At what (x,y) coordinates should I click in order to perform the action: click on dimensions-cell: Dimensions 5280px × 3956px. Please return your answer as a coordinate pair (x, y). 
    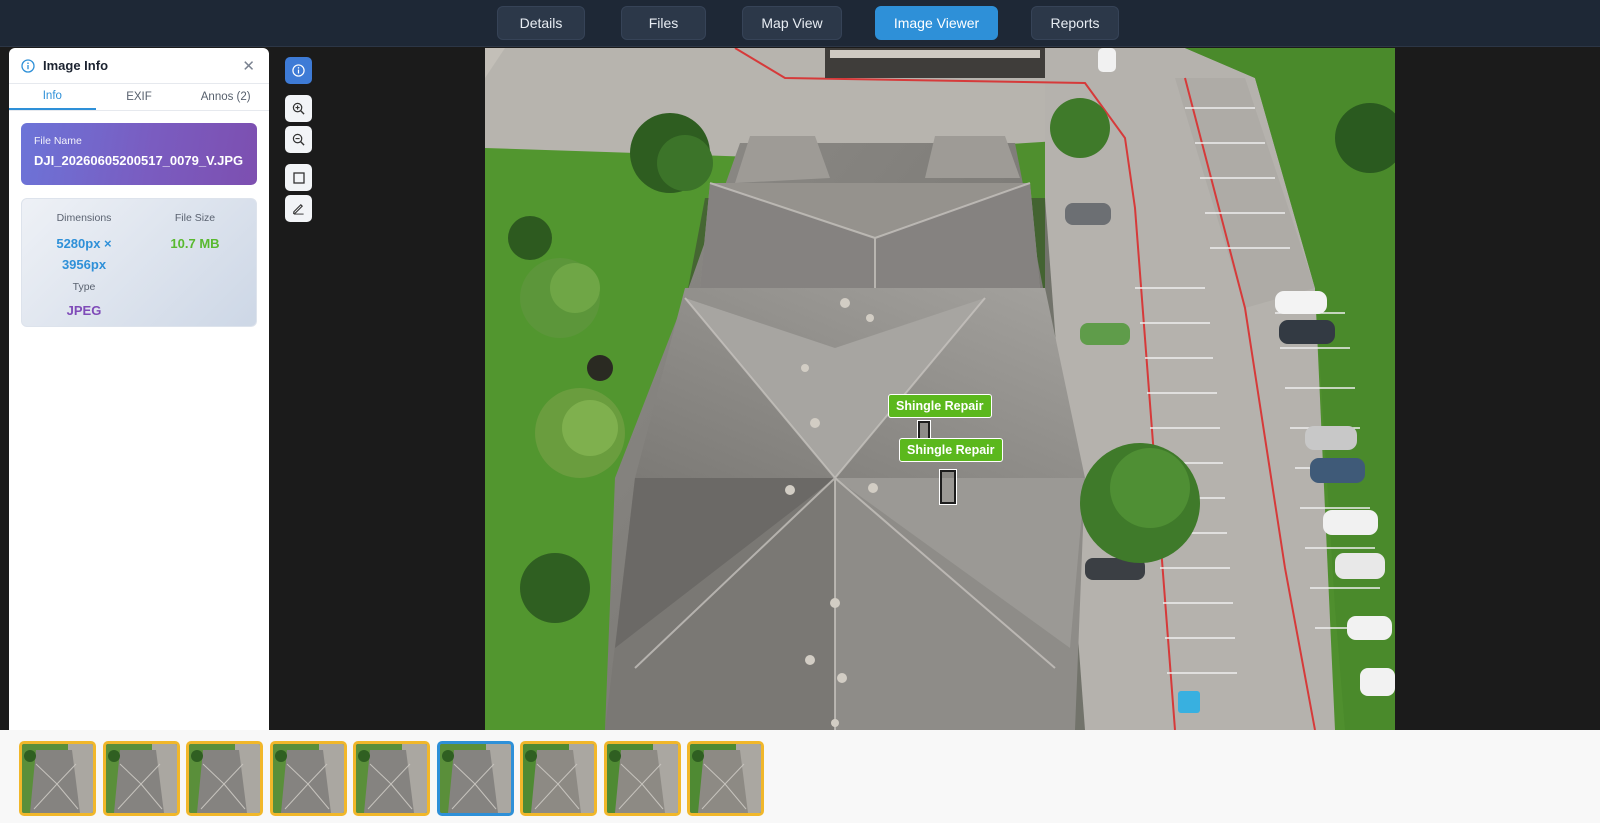
    Looking at the image, I should click on (84, 243).